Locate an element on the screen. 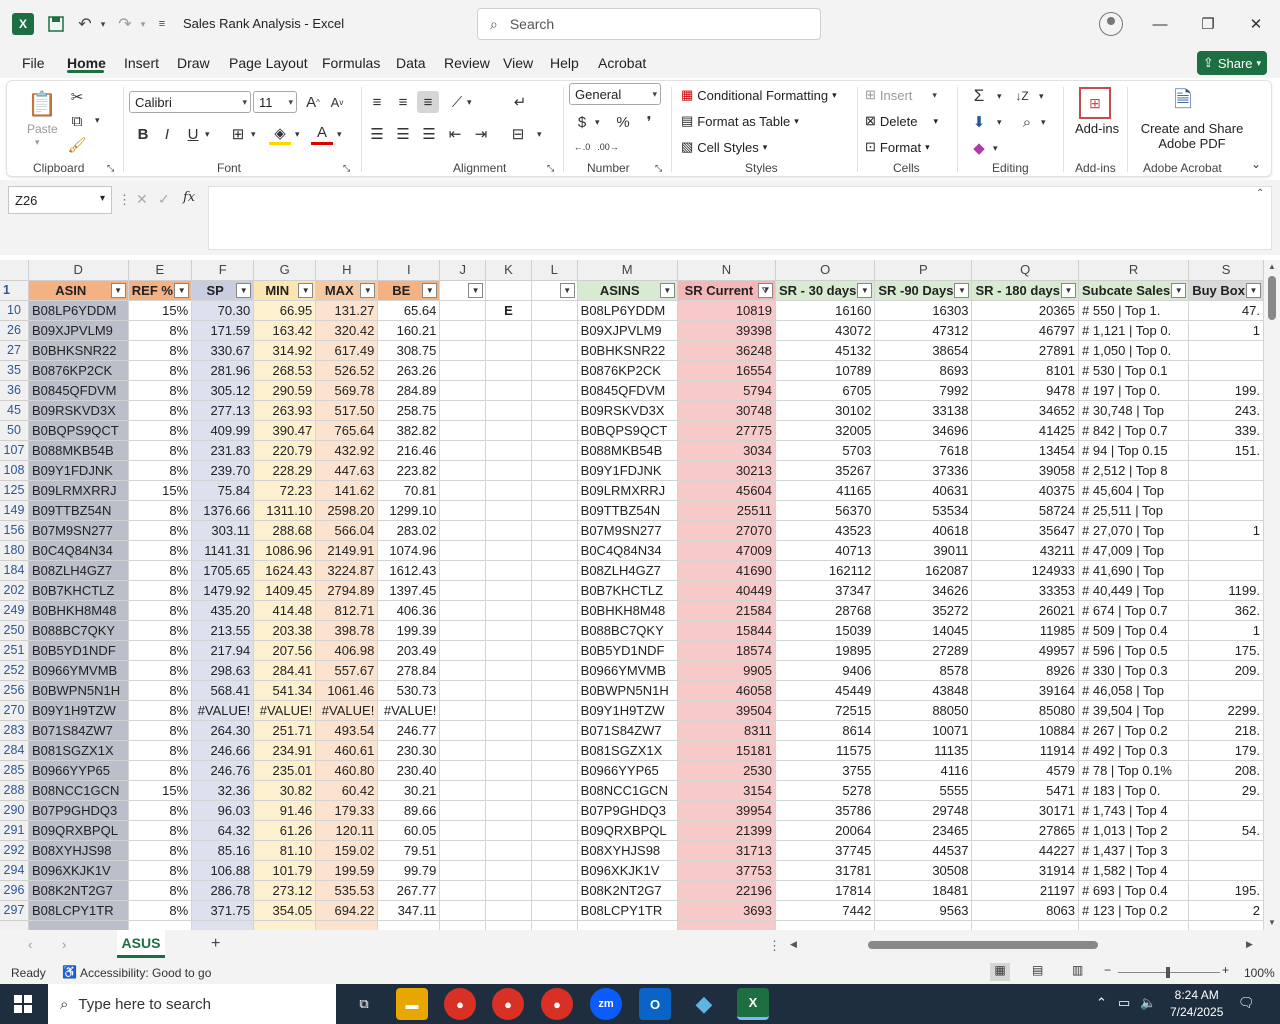 Image resolution: width=1280 pixels, height=1024 pixels. cell: # 25,511 | Top is located at coordinates (1134, 510).